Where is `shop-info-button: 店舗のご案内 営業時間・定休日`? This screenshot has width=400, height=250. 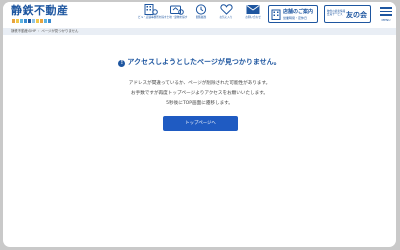
shop-info-button: 店舗のご案内 営業時間・定休日 is located at coordinates (293, 14).